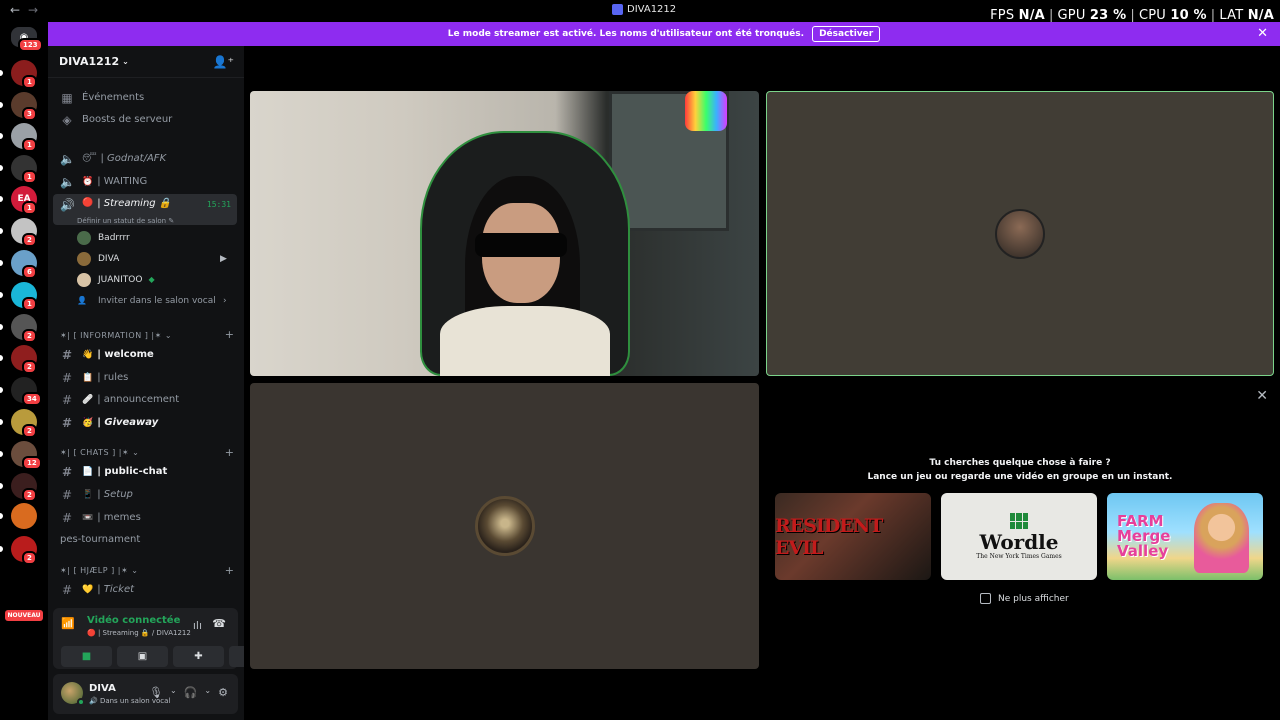 This screenshot has width=1280, height=720. Describe the element at coordinates (99, 570) in the screenshot. I see `category-help: ✶| [ HJÆLP ] |✶ ⌄` at that location.